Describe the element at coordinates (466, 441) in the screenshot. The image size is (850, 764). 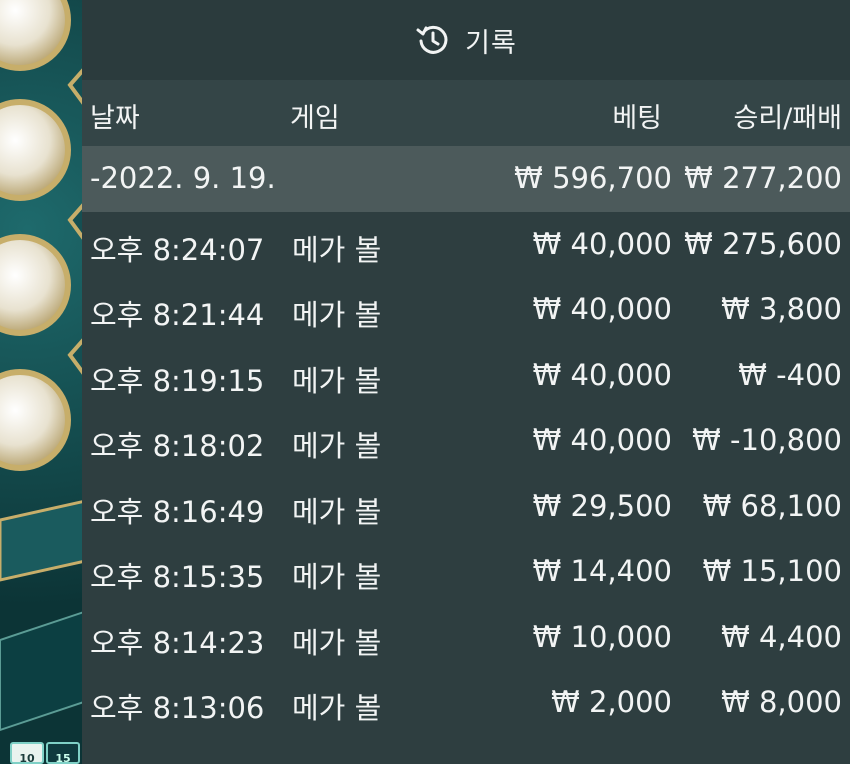
I see `table-row: 오후 8:18:02 메가 볼 ₩ 40,000 ₩ -10,800` at that location.